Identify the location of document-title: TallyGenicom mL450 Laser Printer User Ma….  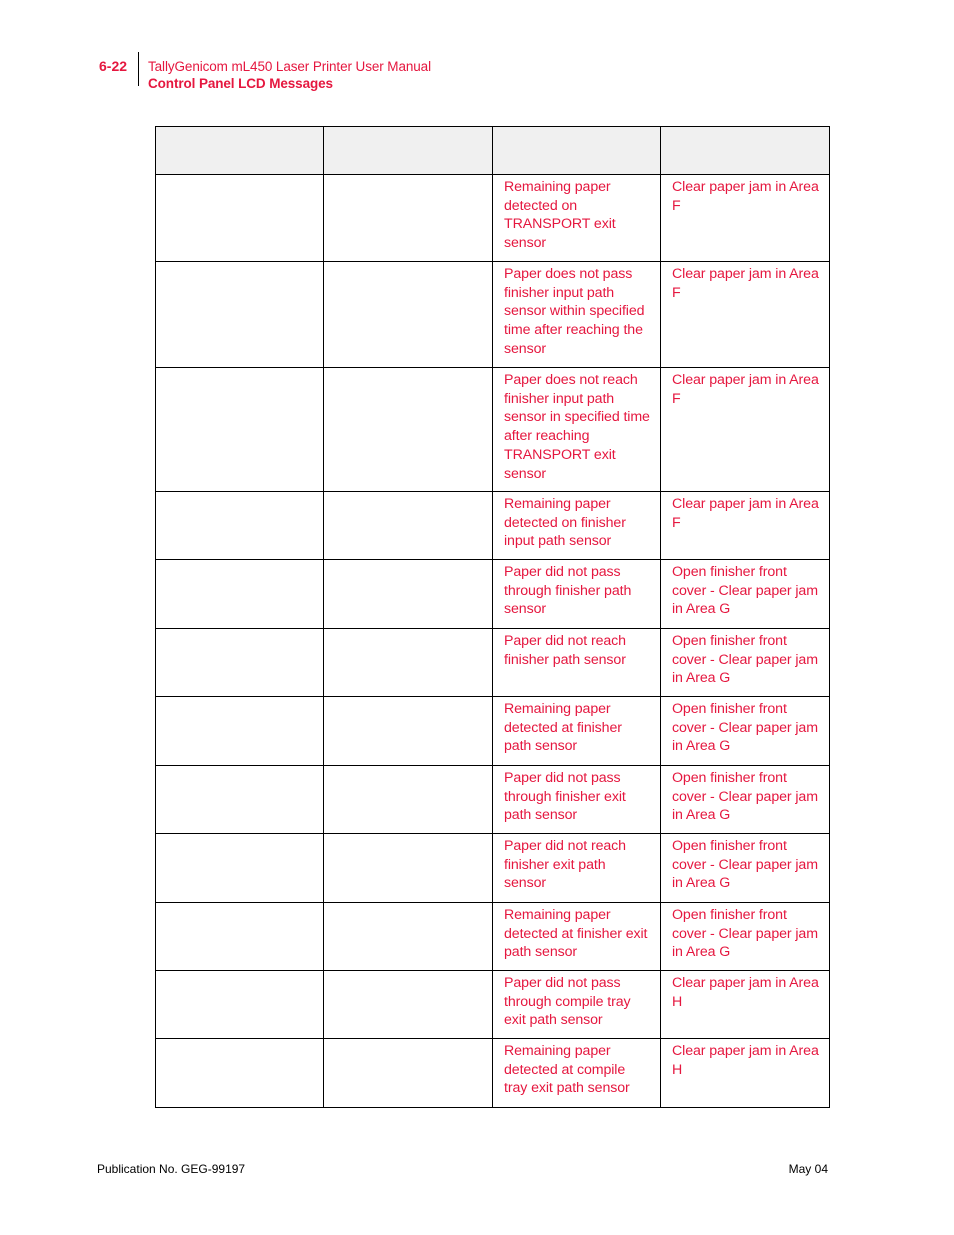
(289, 66).